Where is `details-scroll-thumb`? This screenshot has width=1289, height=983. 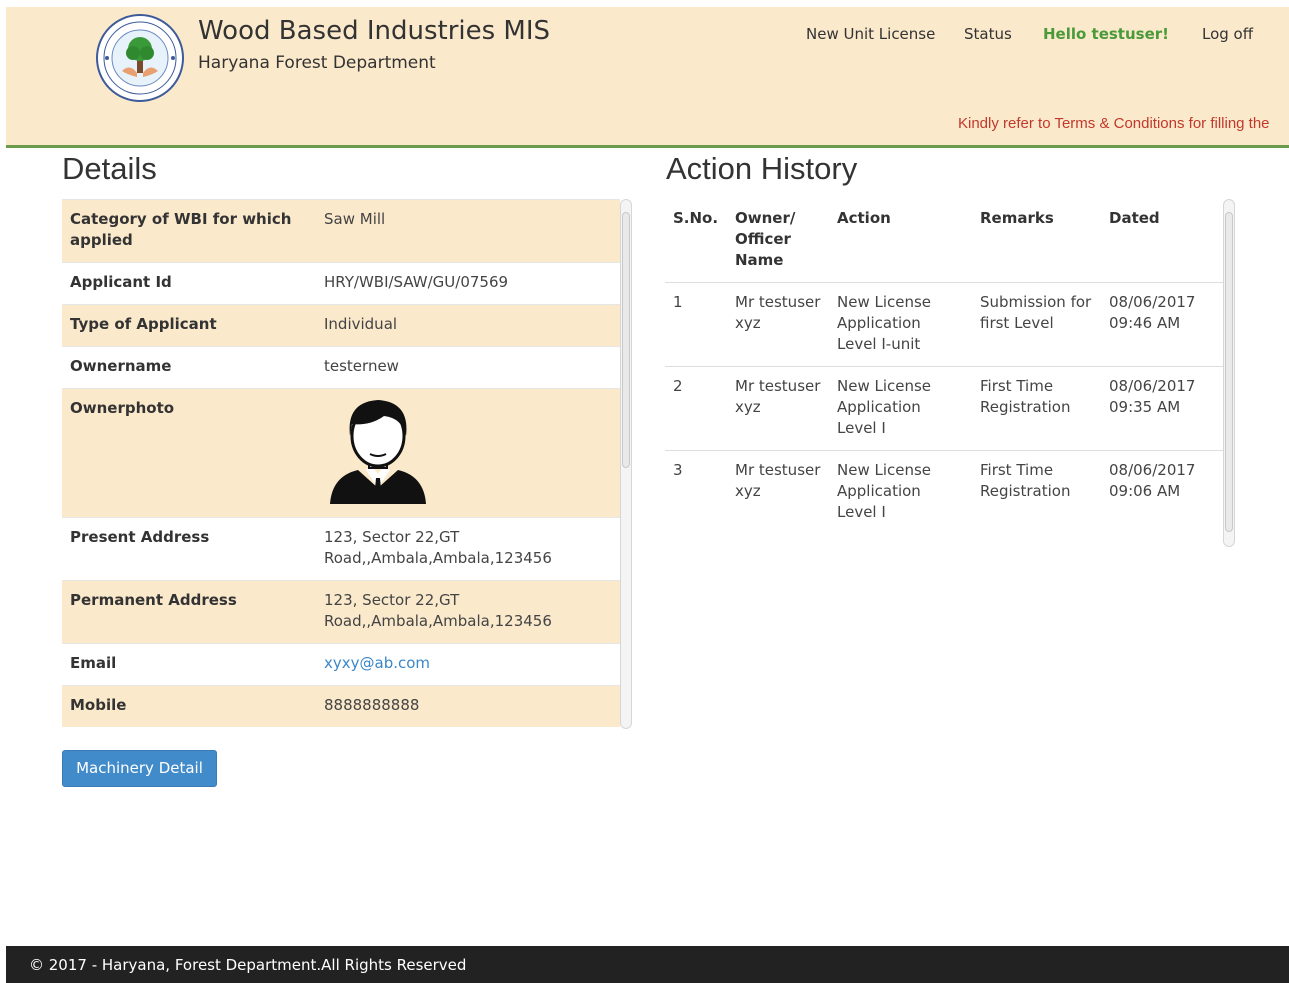 details-scroll-thumb is located at coordinates (626, 340).